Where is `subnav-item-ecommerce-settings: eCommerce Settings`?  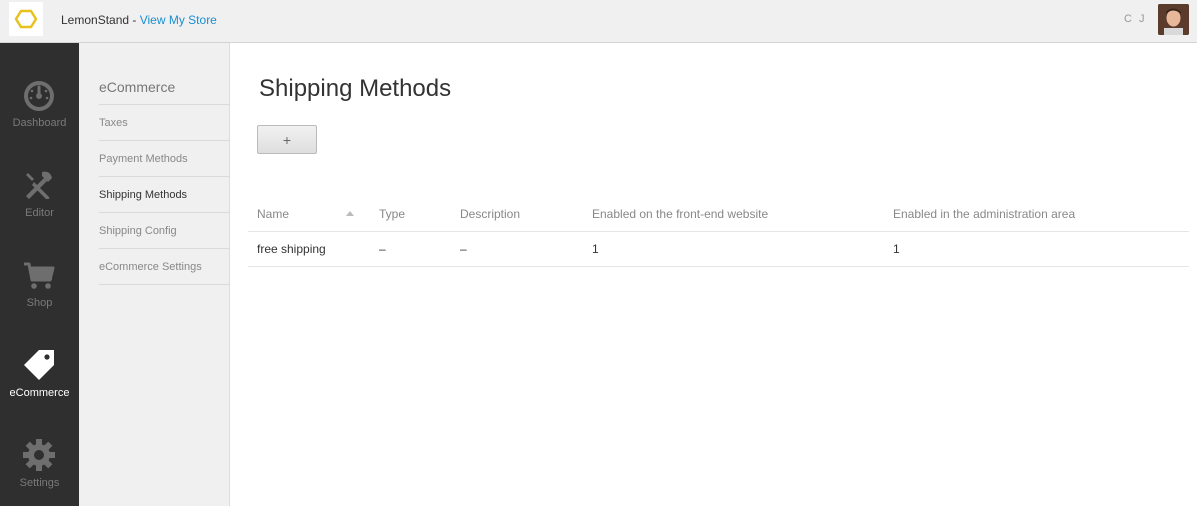
subnav-item-ecommerce-settings: eCommerce Settings is located at coordinates (164, 267).